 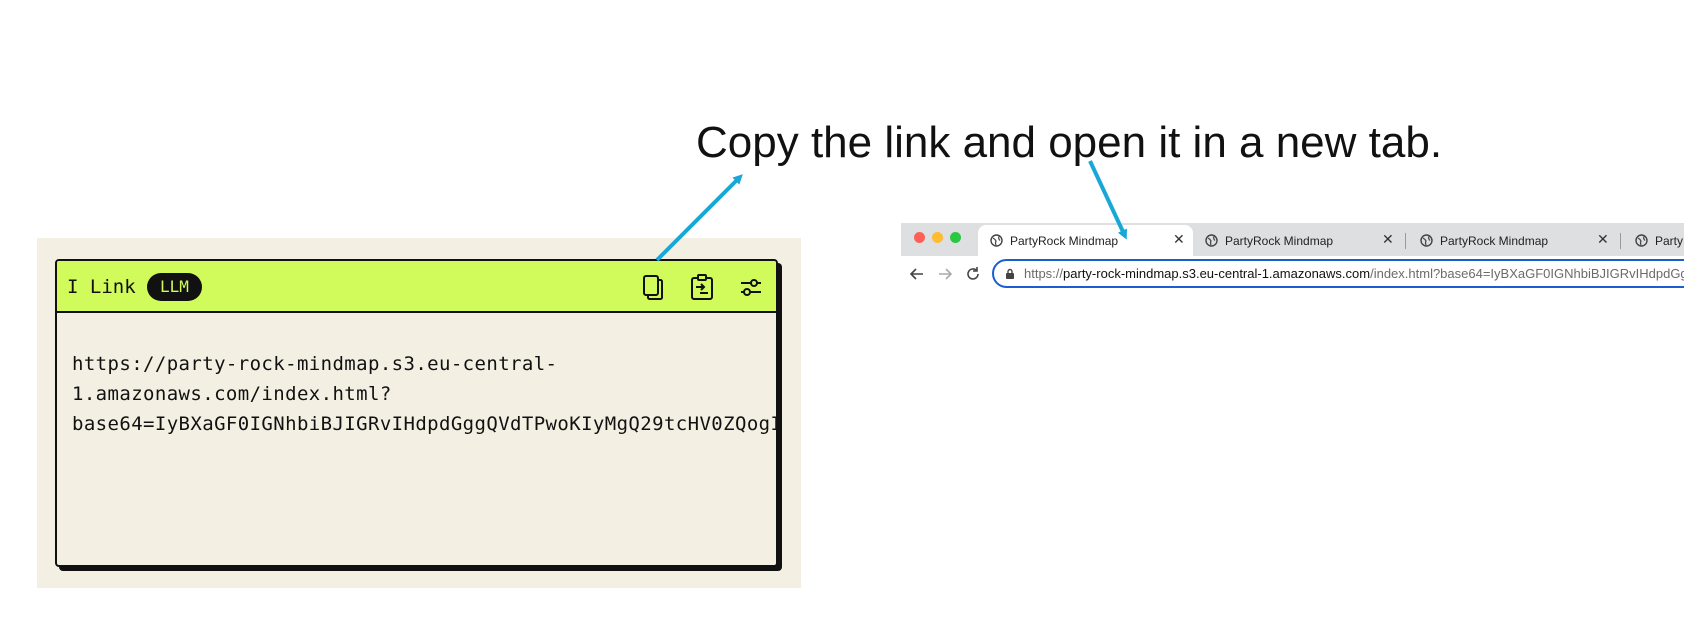 I want to click on arrow-to-copy-button, so click(x=699, y=218).